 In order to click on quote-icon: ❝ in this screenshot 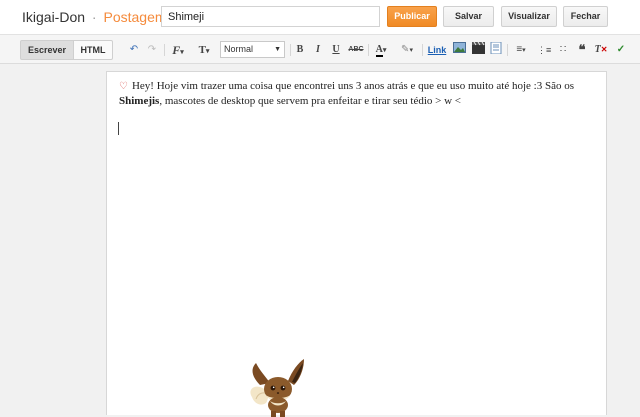, I will do `click(582, 50)`.